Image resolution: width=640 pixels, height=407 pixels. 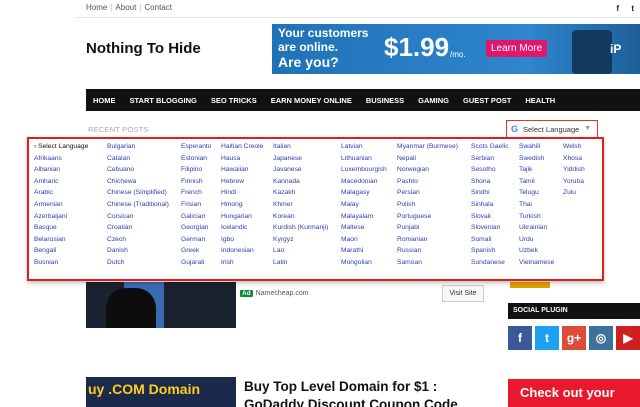 I want to click on language-option-hmong: Hmong, so click(x=242, y=205).